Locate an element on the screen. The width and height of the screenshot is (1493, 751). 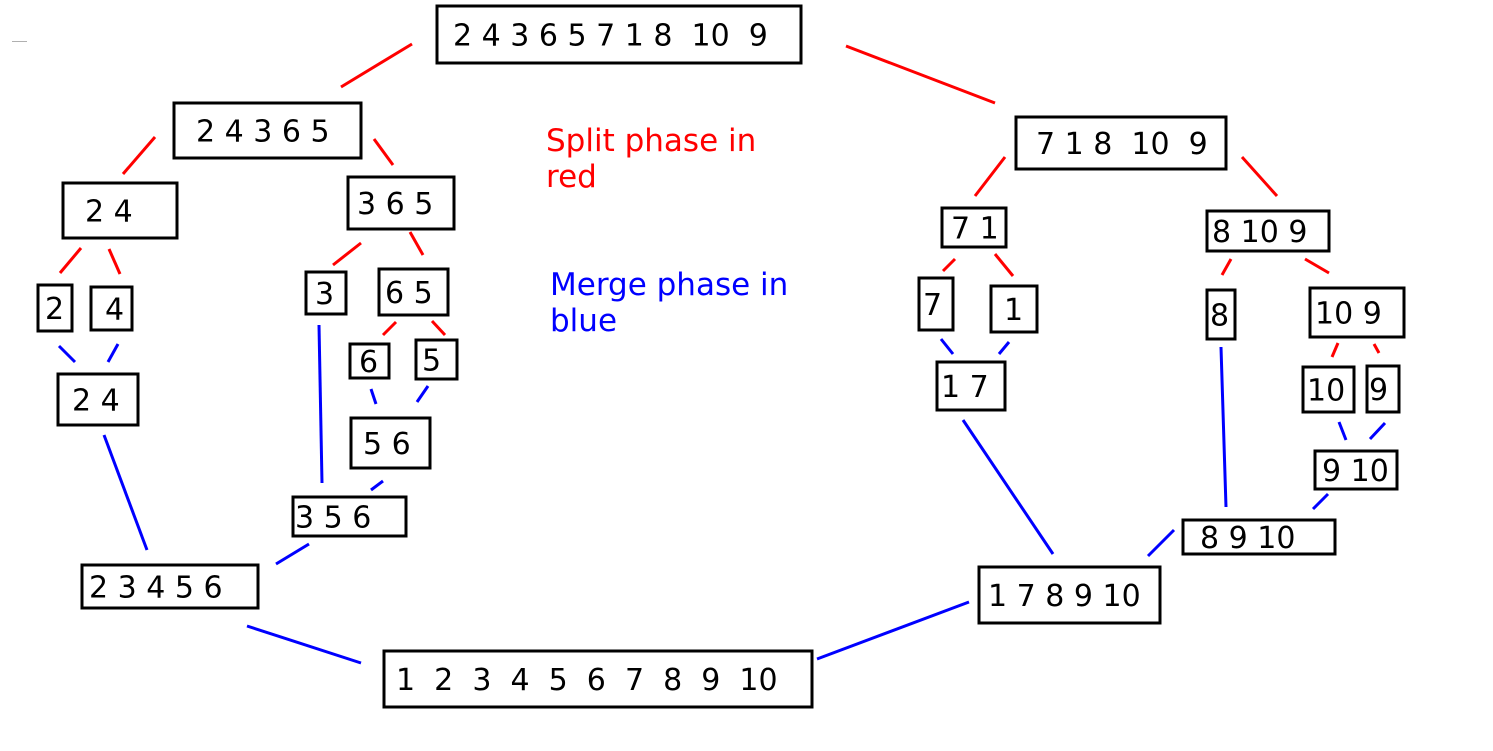
node-r-8109: 8 10 9 is located at coordinates (1268, 231).